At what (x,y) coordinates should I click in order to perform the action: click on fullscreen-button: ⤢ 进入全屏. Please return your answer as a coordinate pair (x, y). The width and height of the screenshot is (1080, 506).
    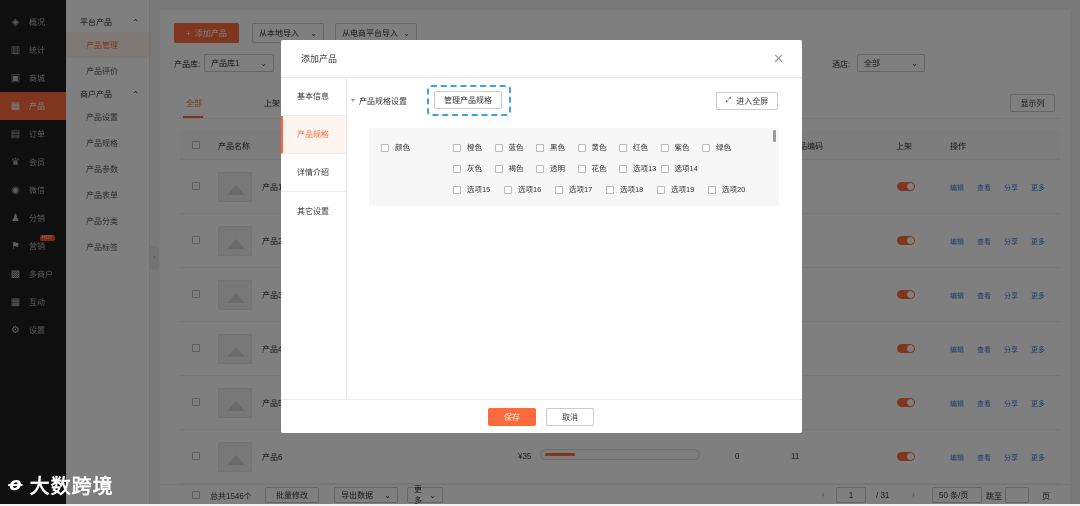
    Looking at the image, I should click on (747, 101).